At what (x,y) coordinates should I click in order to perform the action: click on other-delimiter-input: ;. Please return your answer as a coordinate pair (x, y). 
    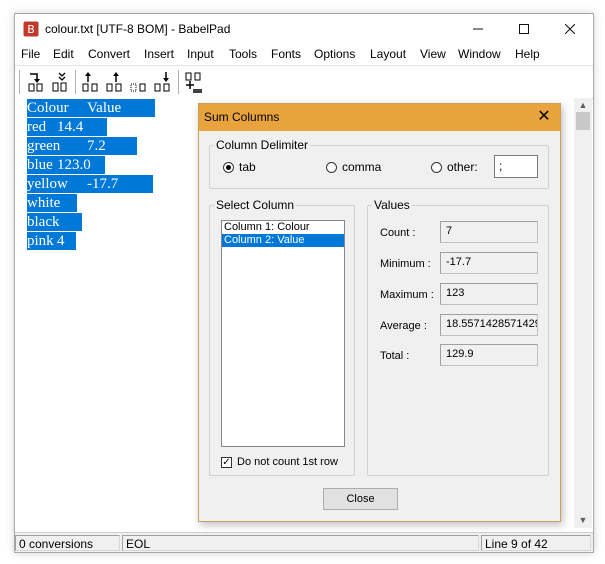
    Looking at the image, I should click on (516, 166).